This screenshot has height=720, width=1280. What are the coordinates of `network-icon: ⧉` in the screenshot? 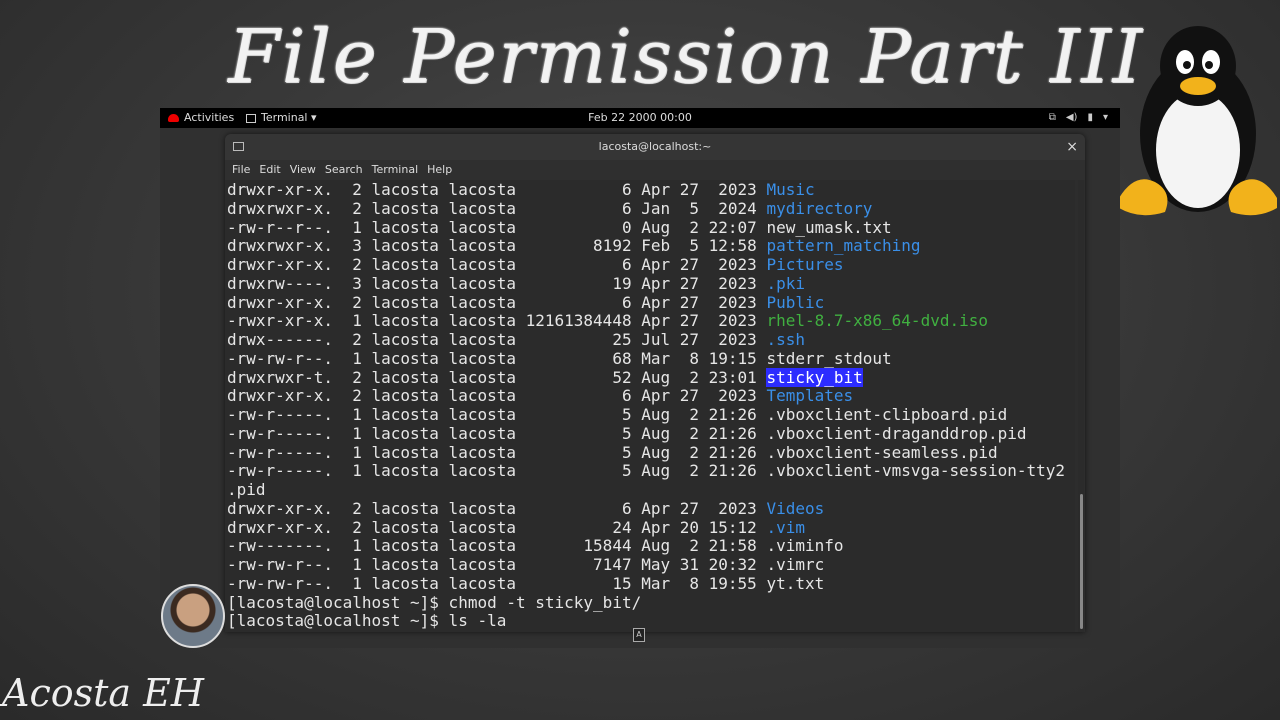 It's located at (1052, 117).